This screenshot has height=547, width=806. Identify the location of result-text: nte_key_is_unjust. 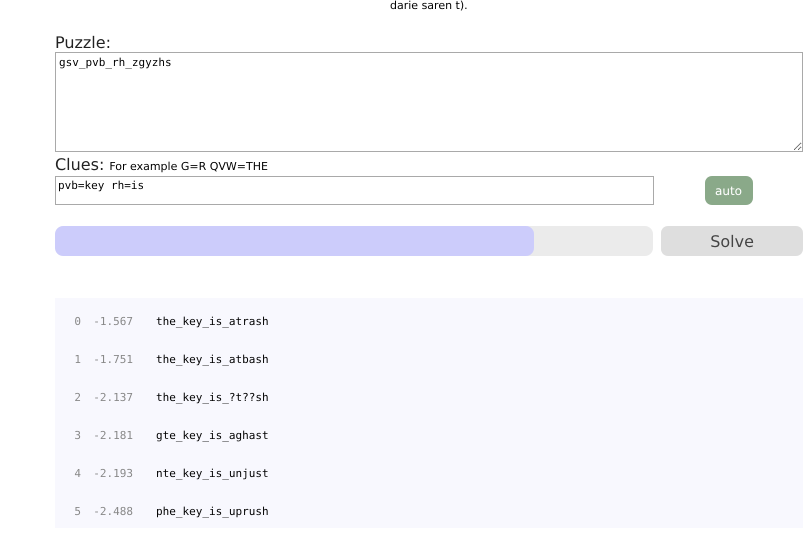
(212, 473).